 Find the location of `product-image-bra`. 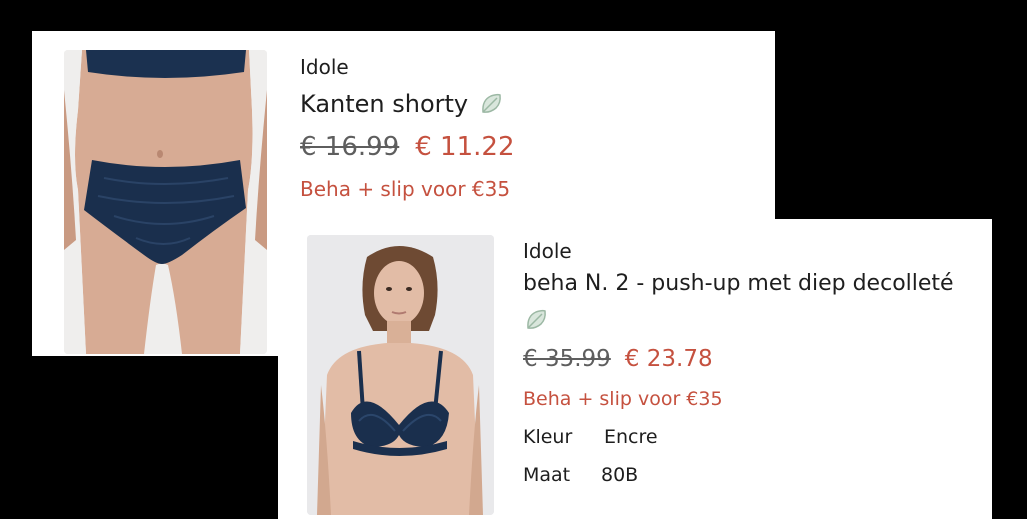

product-image-bra is located at coordinates (400, 375).